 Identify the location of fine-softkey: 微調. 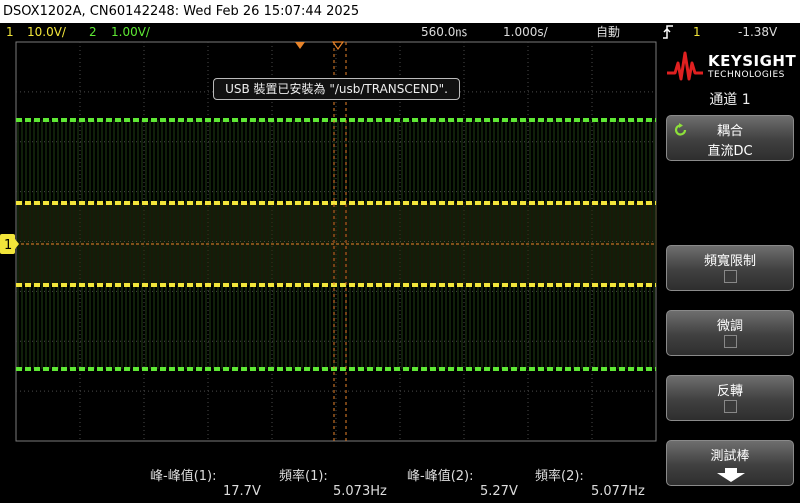
(730, 333).